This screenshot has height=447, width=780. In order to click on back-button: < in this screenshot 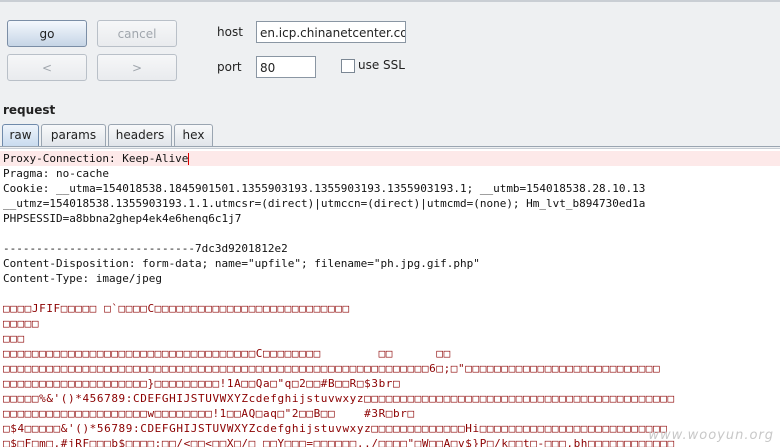, I will do `click(47, 67)`.